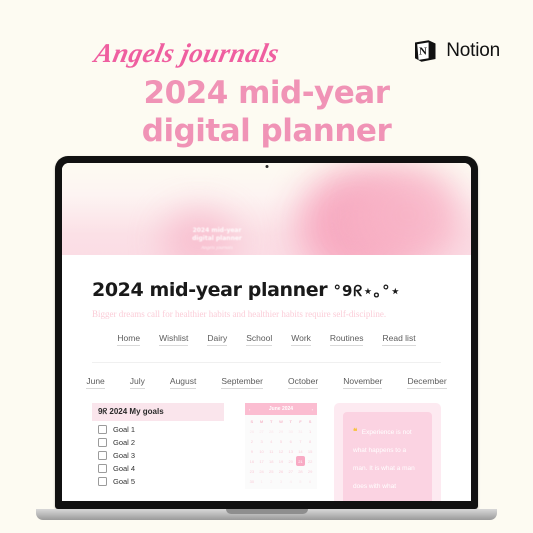 The width and height of the screenshot is (533, 533). Describe the element at coordinates (363, 382) in the screenshot. I see `month-link-november: November` at that location.